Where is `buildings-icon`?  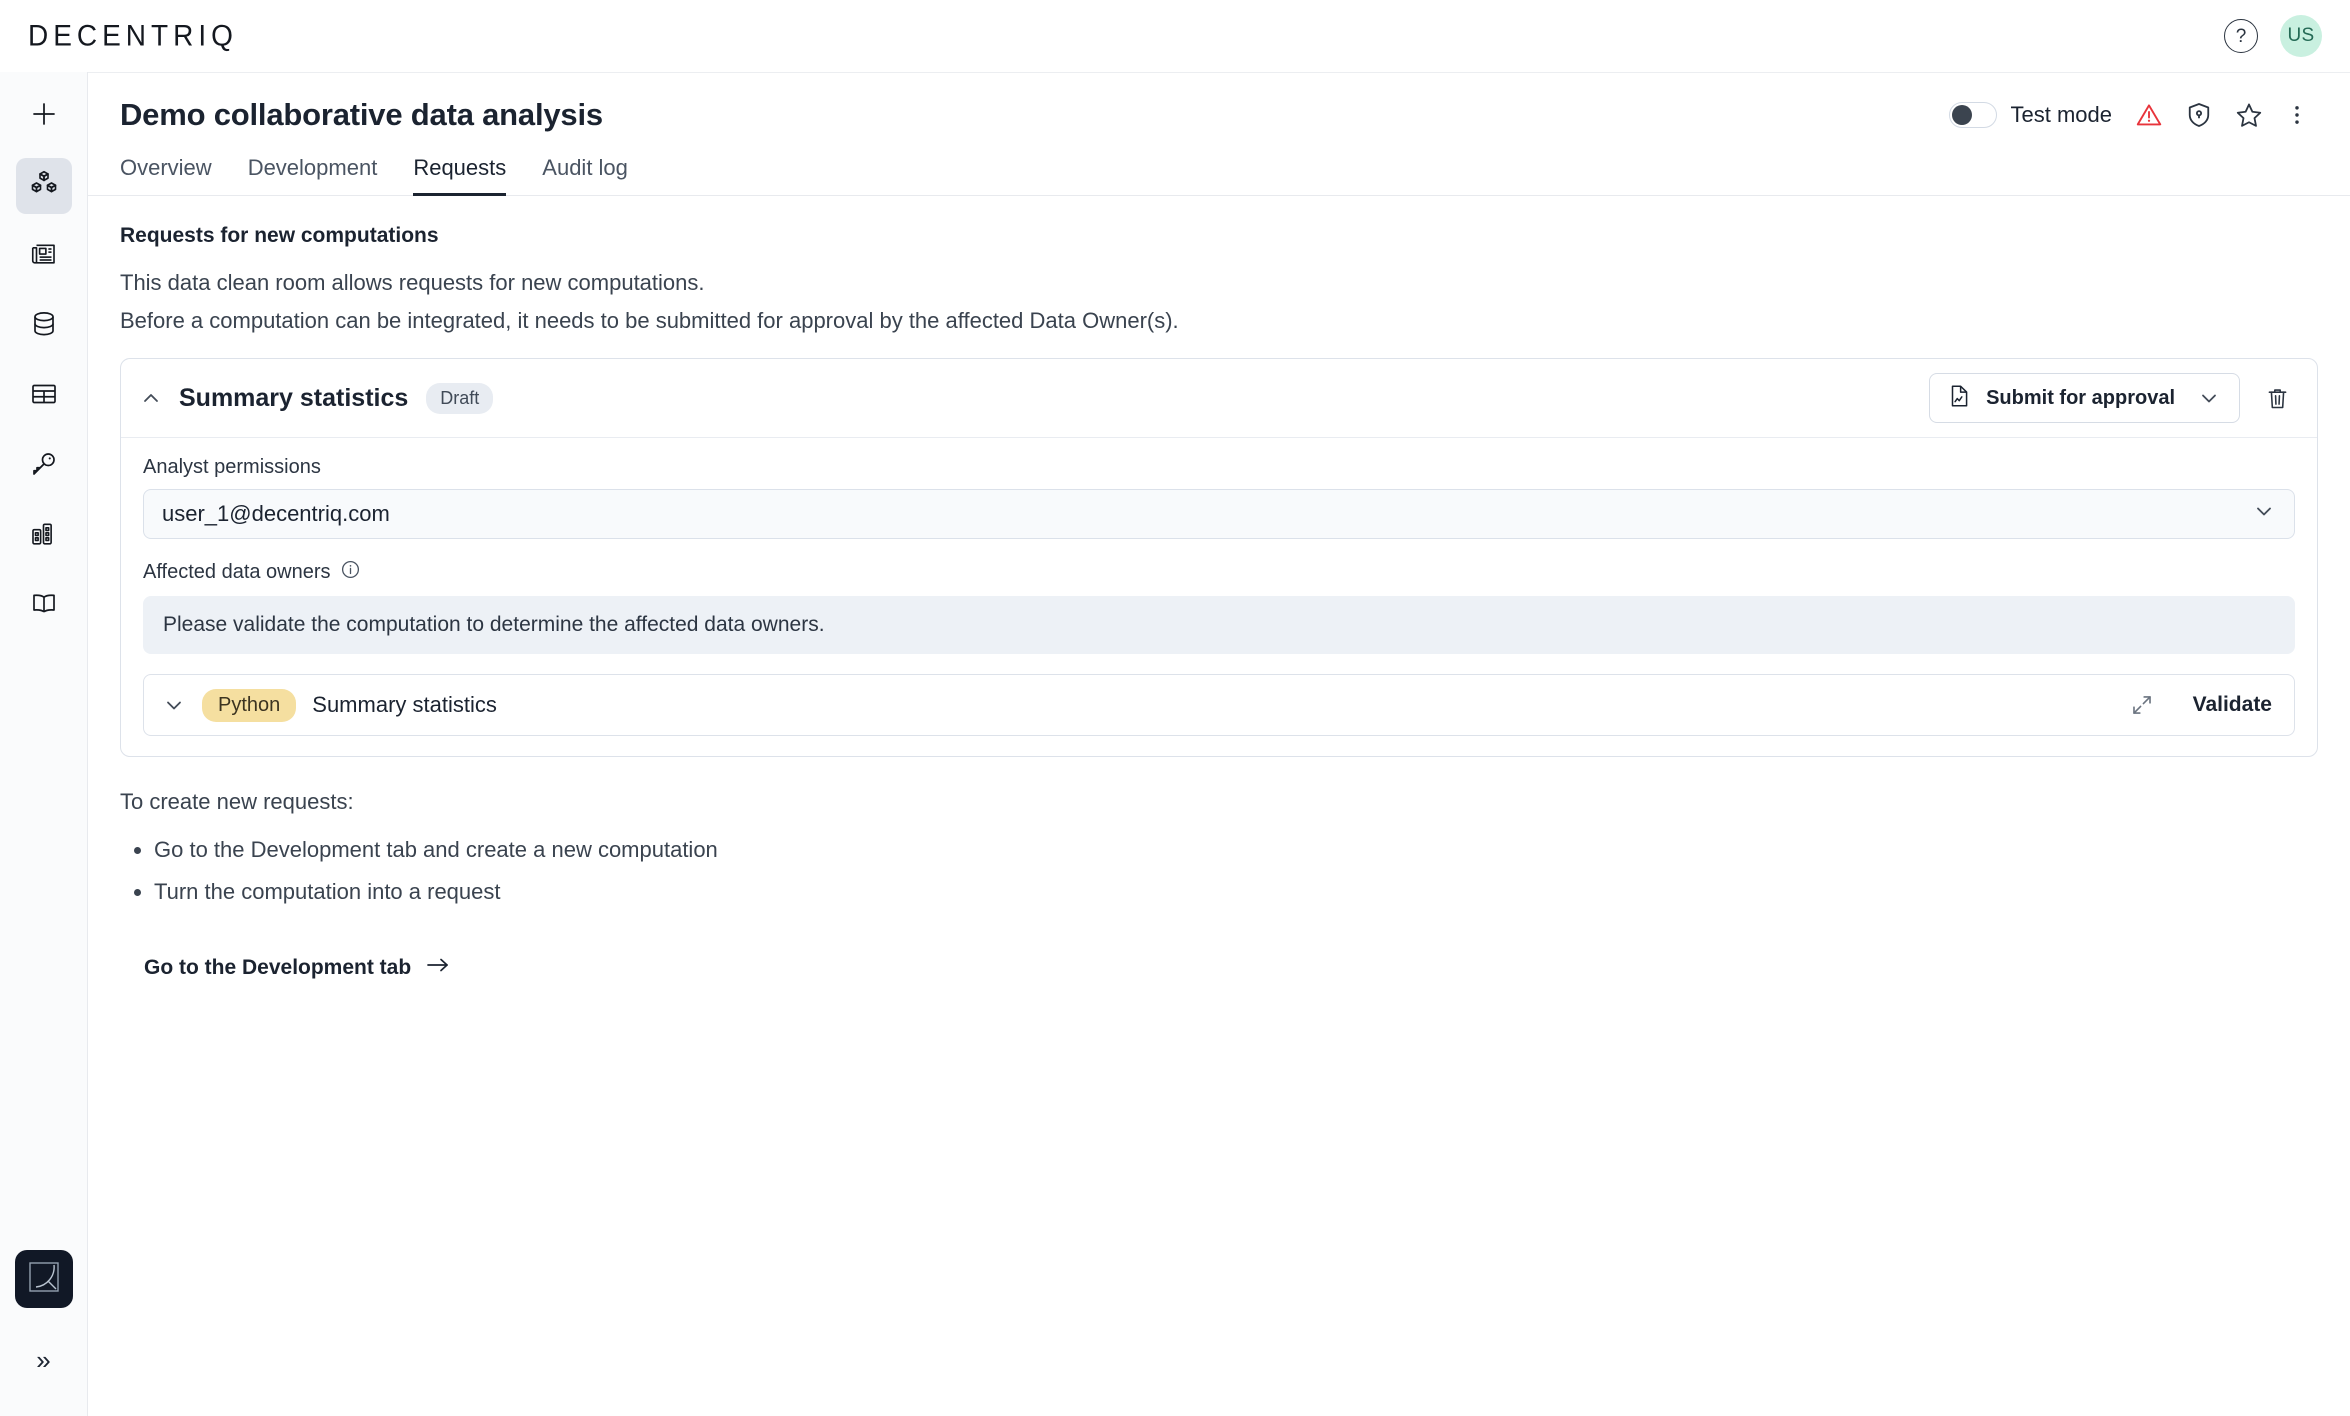
buildings-icon is located at coordinates (44, 536).